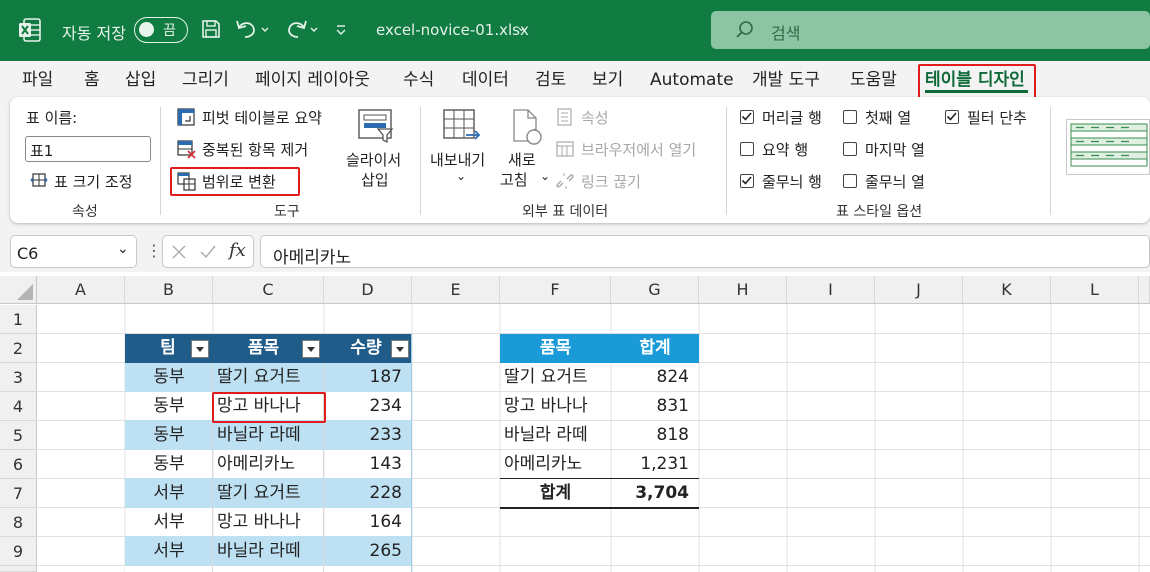 This screenshot has width=1150, height=572. Describe the element at coordinates (368, 348) in the screenshot. I see `table-header-cell: 수량` at that location.